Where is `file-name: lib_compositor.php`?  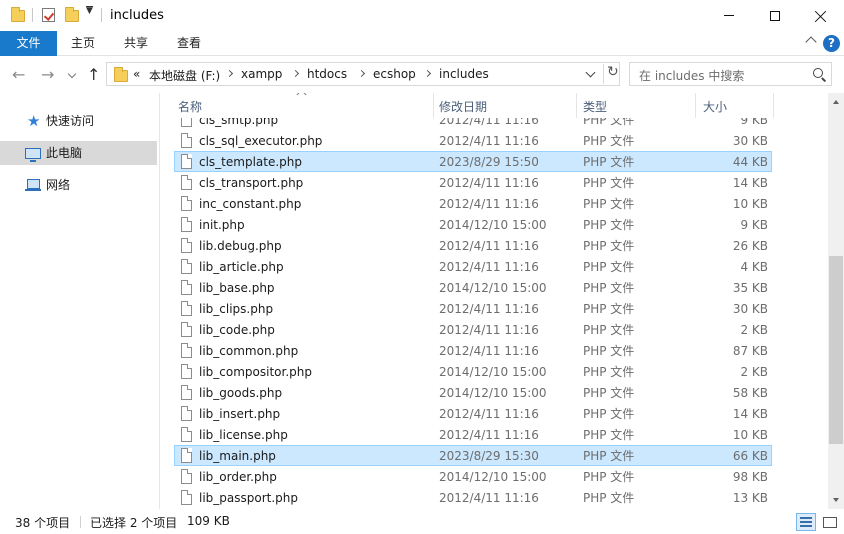 file-name: lib_compositor.php is located at coordinates (255, 372).